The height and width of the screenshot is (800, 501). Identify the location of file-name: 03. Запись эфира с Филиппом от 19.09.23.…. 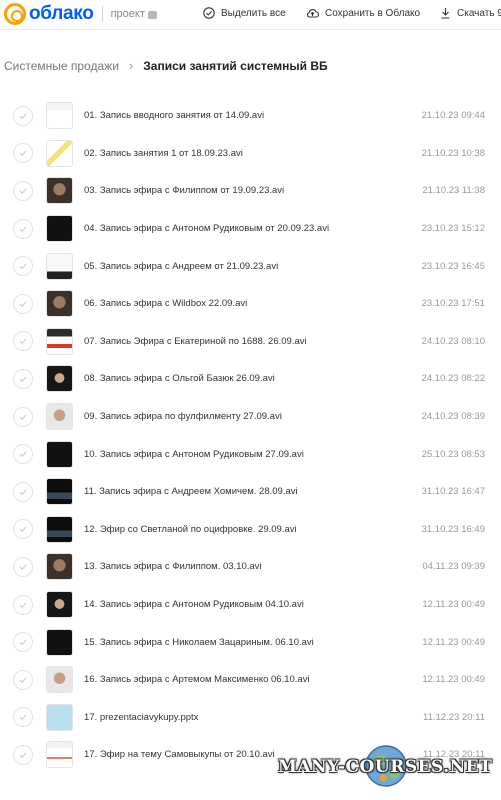
(184, 190).